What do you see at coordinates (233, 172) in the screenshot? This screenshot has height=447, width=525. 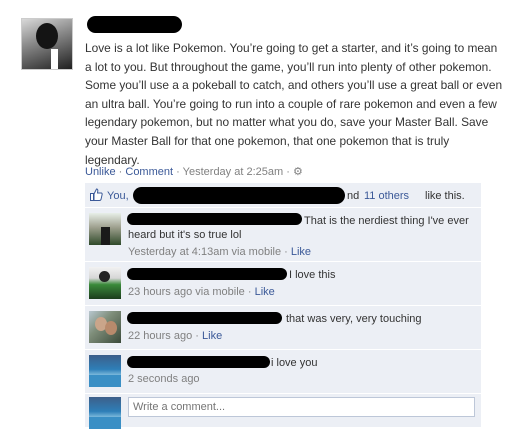 I see `post-timestamp: Yesterday at 2:25am` at bounding box center [233, 172].